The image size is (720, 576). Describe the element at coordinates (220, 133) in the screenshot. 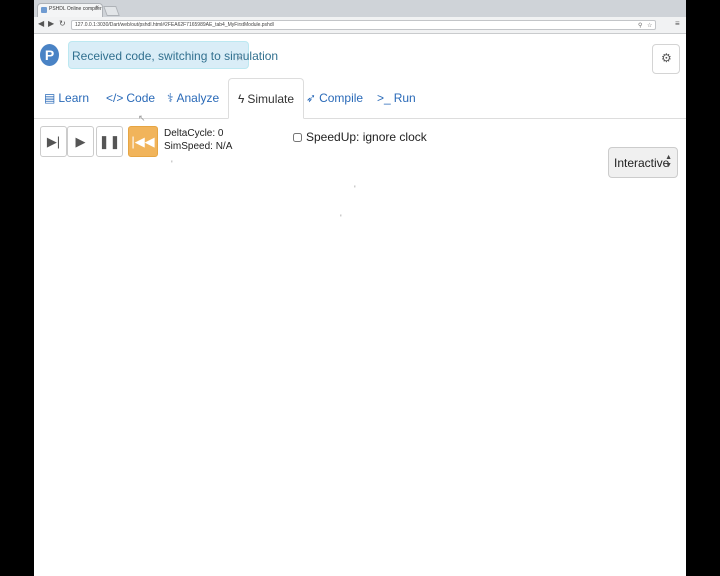

I see `delta-cycle-value: 0` at that location.